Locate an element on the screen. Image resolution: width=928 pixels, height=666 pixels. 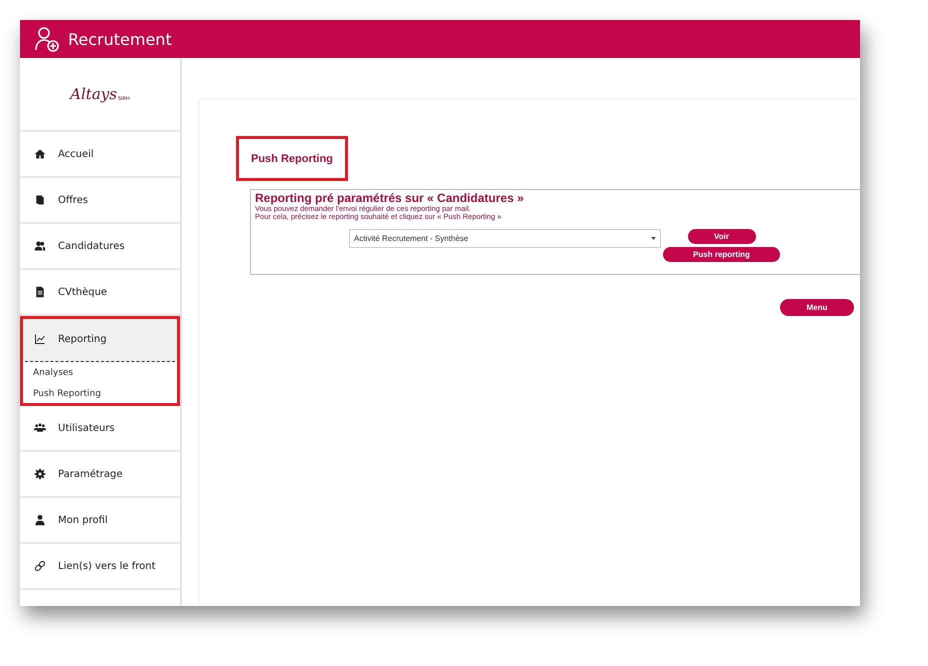
menu-button: Menu is located at coordinates (817, 307).